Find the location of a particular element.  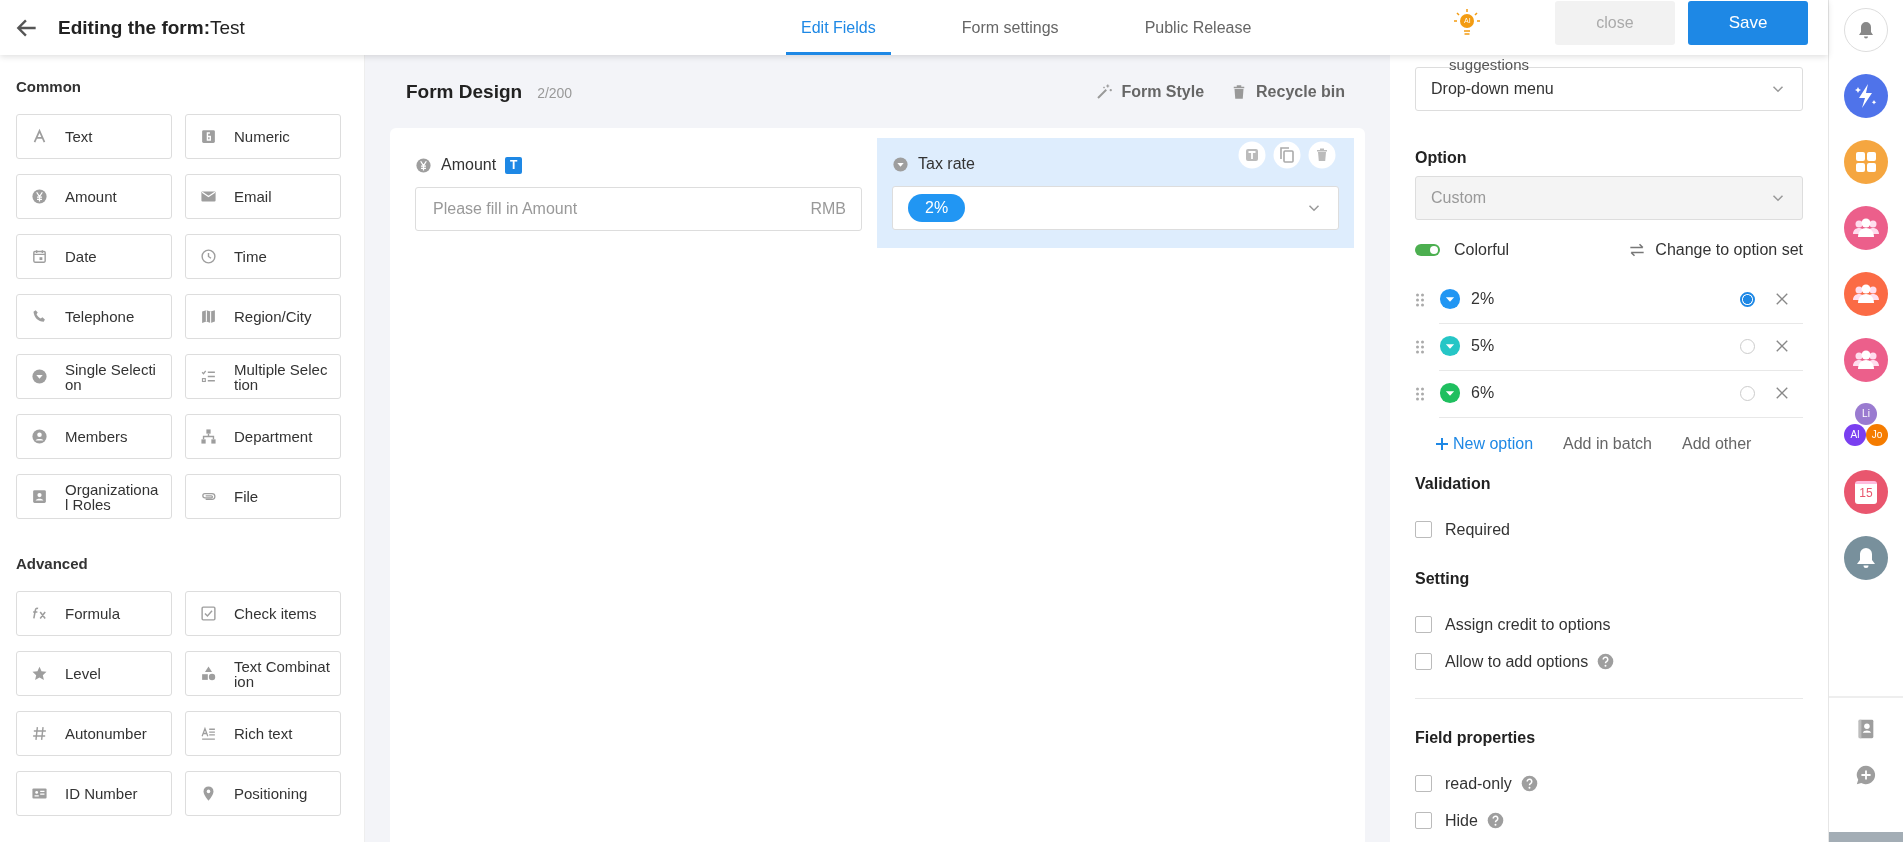

field-label: Amount is located at coordinates (469, 165).